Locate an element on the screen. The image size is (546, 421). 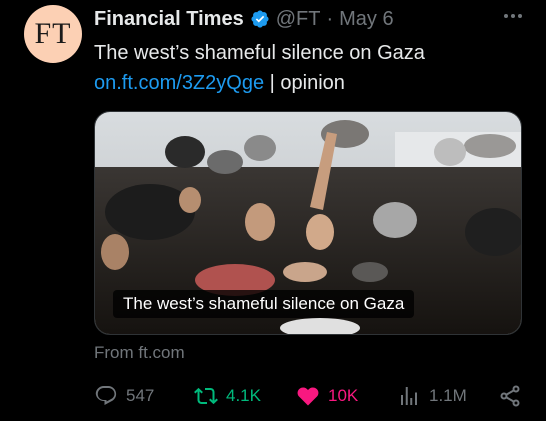
retweet-count: 4.1K is located at coordinates (243, 395).